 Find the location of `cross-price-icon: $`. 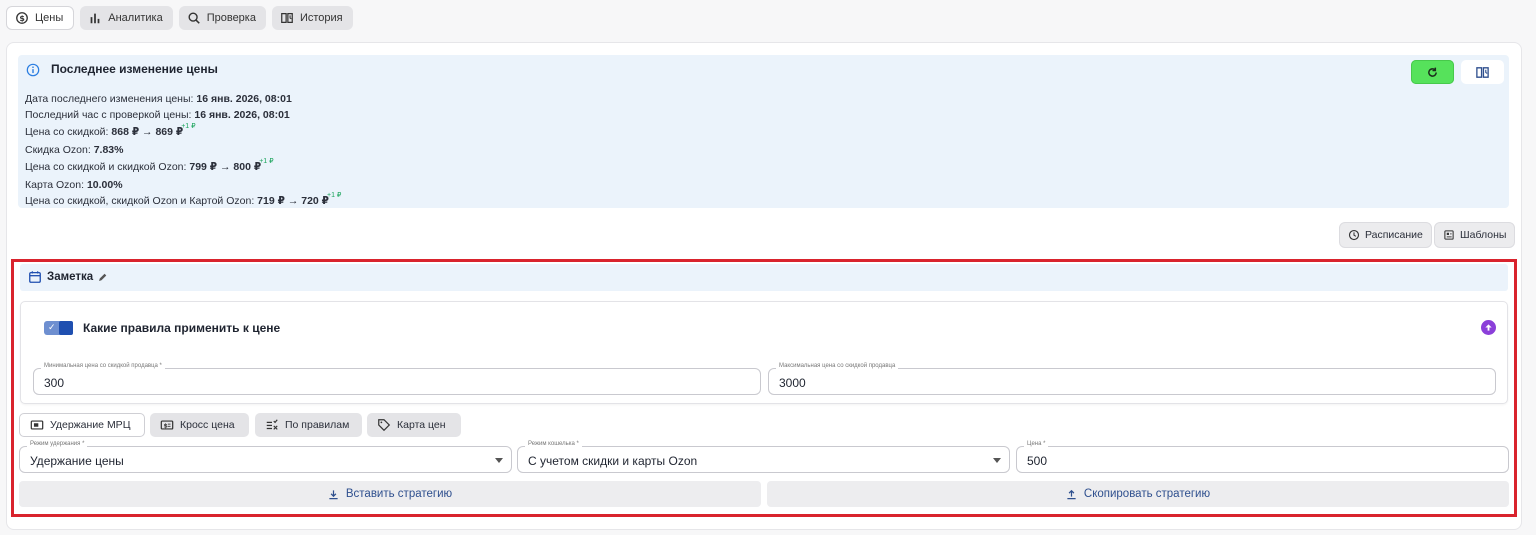

cross-price-icon: $ is located at coordinates (167, 425).